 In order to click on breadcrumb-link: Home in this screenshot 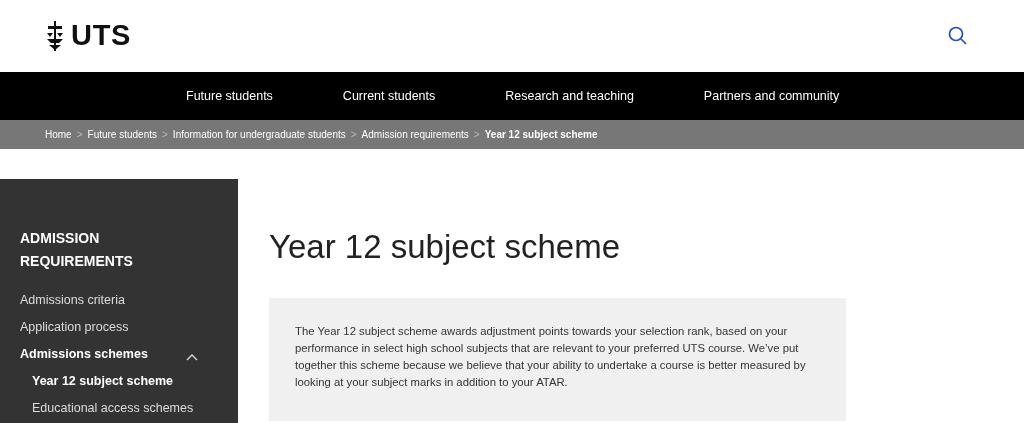, I will do `click(58, 134)`.